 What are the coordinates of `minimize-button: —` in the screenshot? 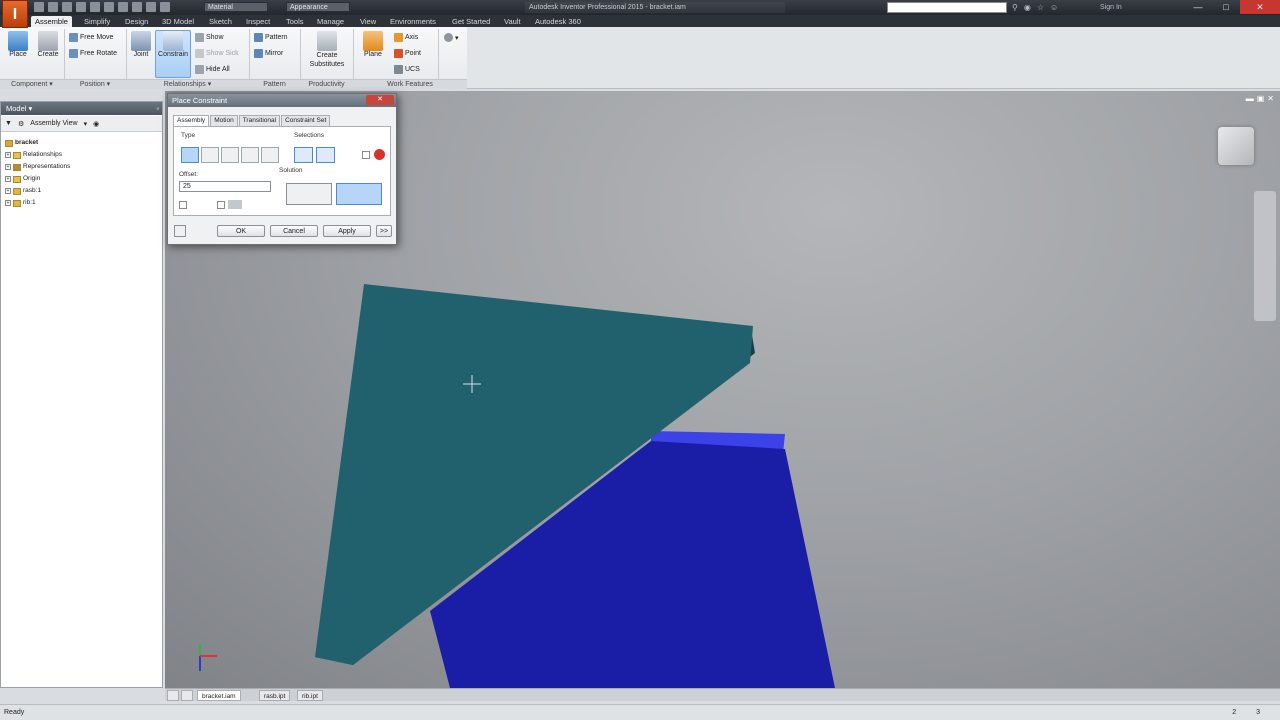 It's located at (1198, 7).